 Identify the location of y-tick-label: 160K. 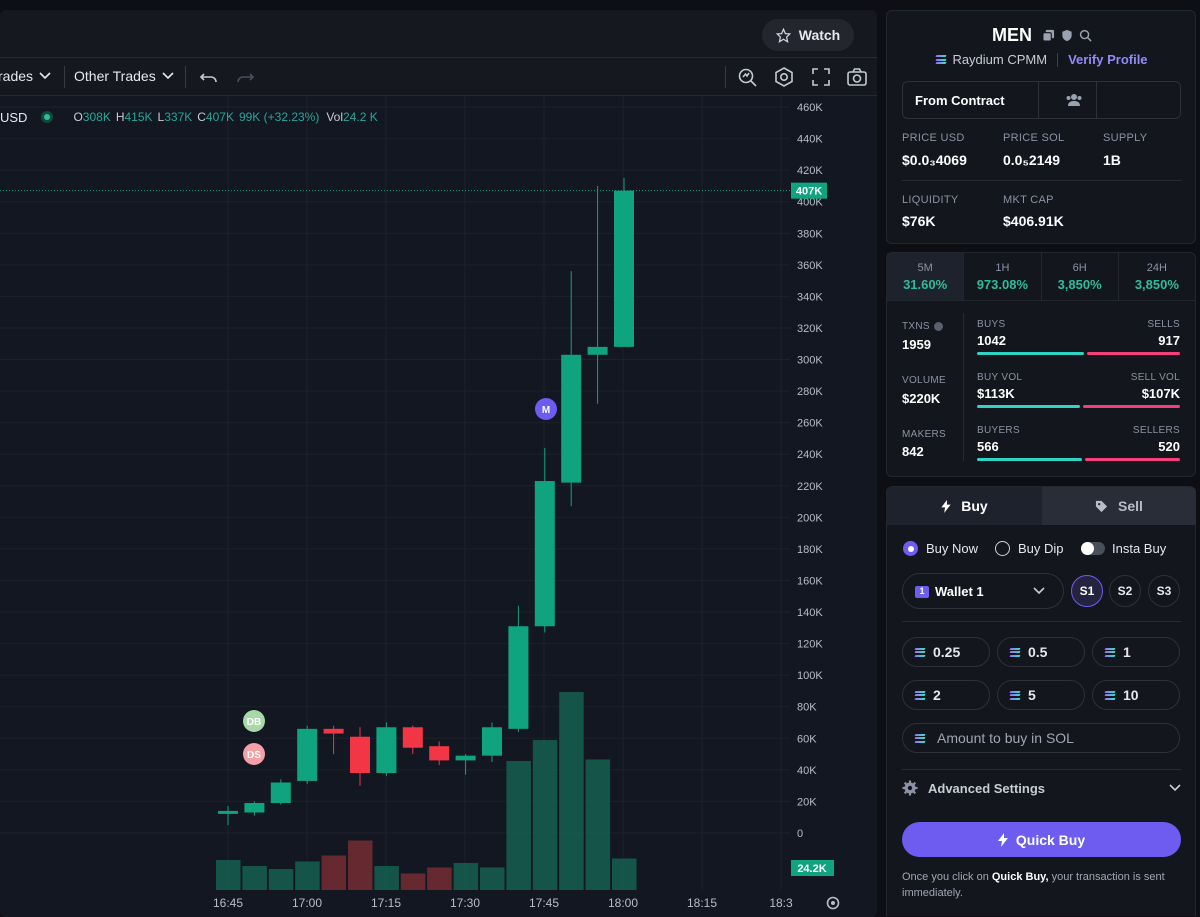
(810, 581).